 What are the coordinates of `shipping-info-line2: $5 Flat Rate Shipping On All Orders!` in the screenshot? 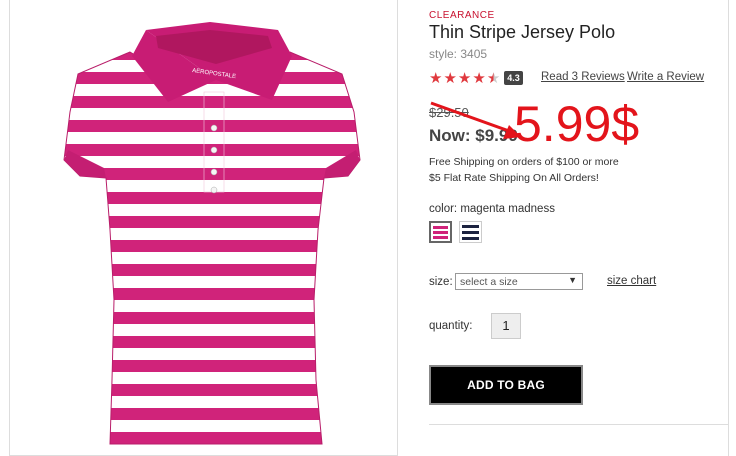 It's located at (514, 178).